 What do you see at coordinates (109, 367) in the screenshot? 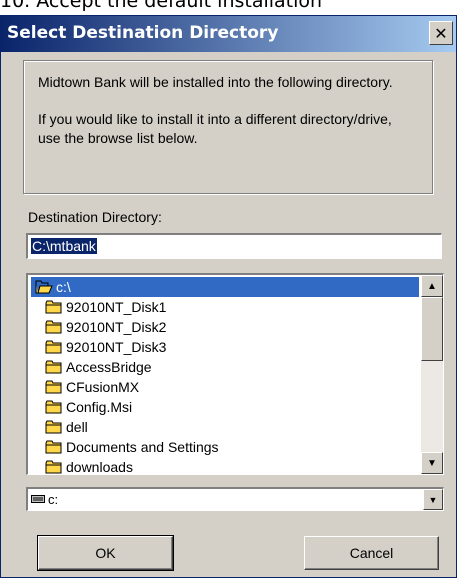
I see `directory-item-label: AccessBridge` at bounding box center [109, 367].